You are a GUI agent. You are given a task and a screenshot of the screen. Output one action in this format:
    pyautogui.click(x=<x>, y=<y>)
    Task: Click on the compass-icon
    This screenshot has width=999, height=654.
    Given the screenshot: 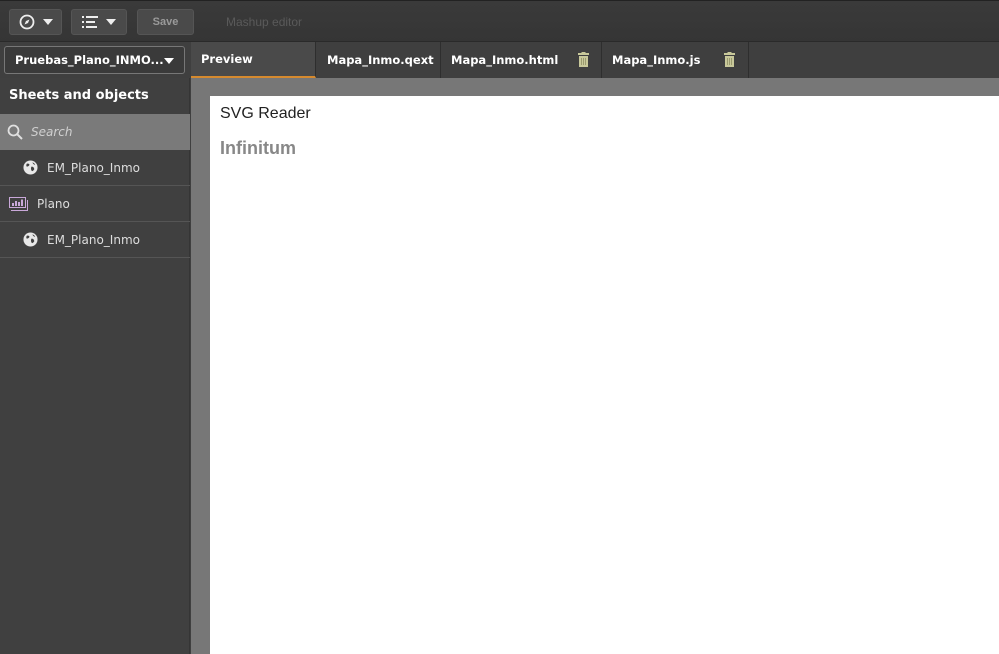 What is the action you would take?
    pyautogui.click(x=26, y=22)
    